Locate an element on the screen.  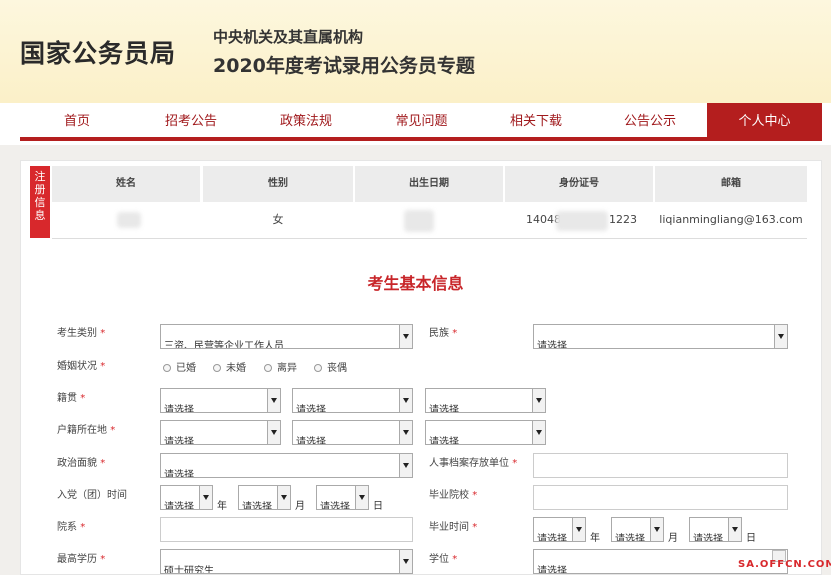
graduate-school-input is located at coordinates (660, 497).